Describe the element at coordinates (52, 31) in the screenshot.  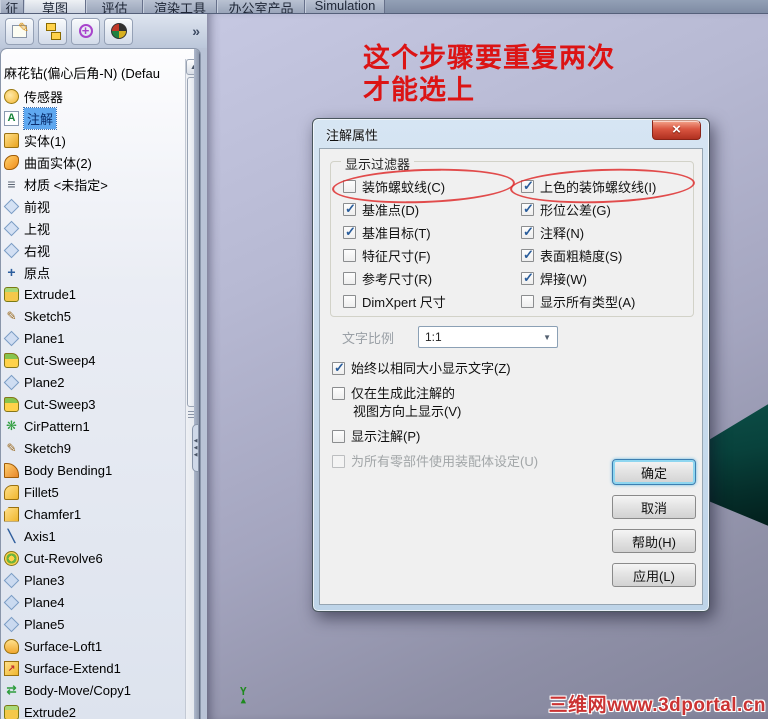
I see `hierarchy-button` at that location.